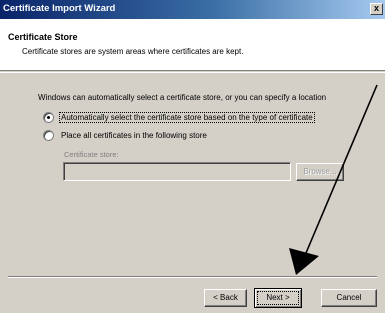  What do you see at coordinates (59, 8) in the screenshot?
I see `window-title: Certificate Import Wizard` at bounding box center [59, 8].